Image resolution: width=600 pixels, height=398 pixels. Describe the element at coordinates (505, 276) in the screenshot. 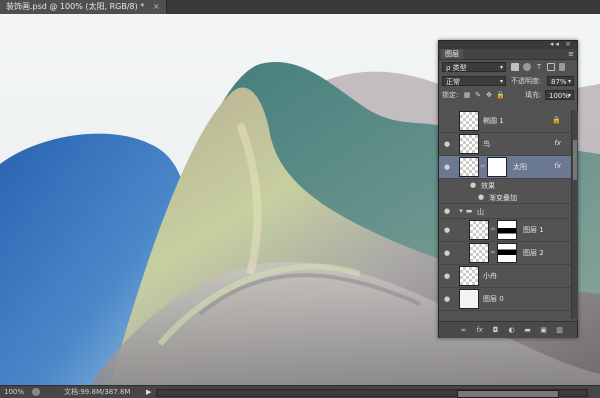

I see `layer-boat: ● 小舟` at that location.